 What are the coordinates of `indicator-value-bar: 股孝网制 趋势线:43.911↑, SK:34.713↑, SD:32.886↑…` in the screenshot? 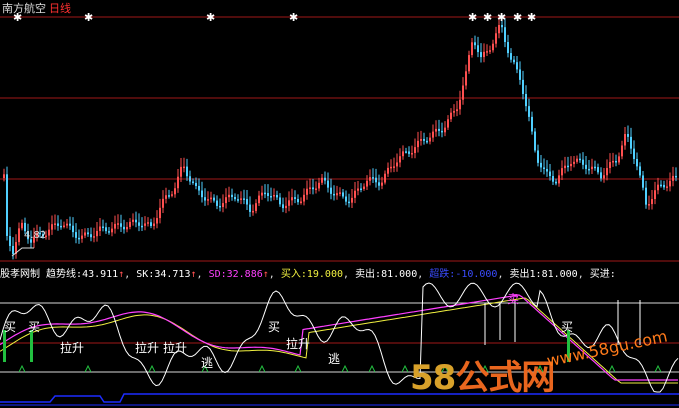 It's located at (308, 272).